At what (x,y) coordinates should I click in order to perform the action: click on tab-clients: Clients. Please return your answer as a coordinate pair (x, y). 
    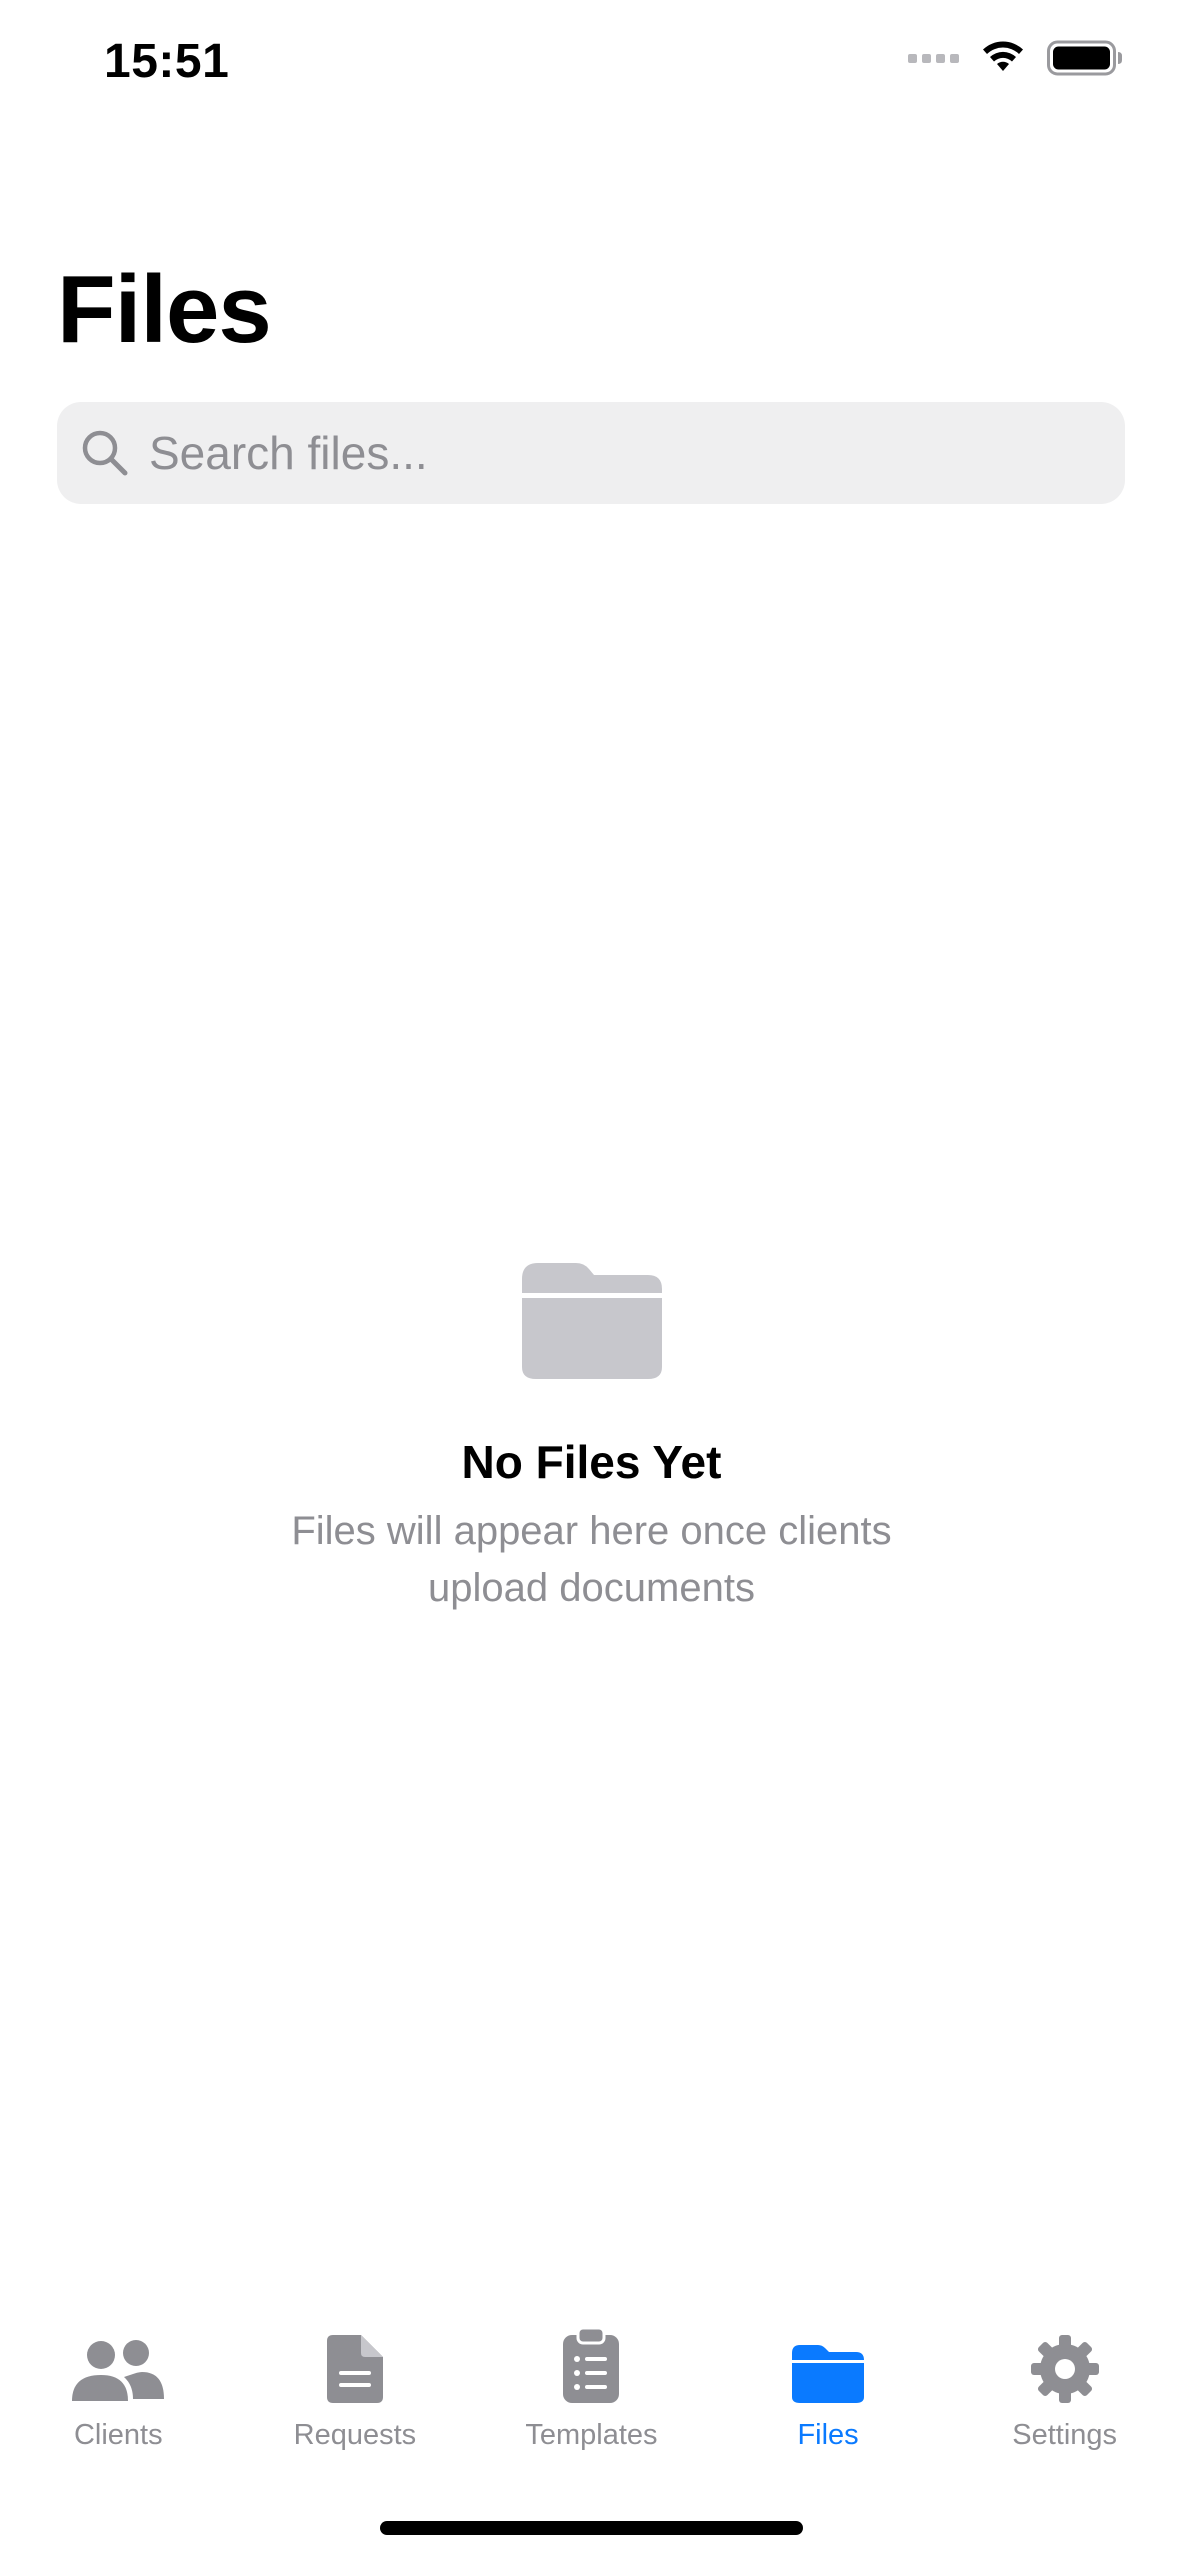
    Looking at the image, I should click on (118, 2400).